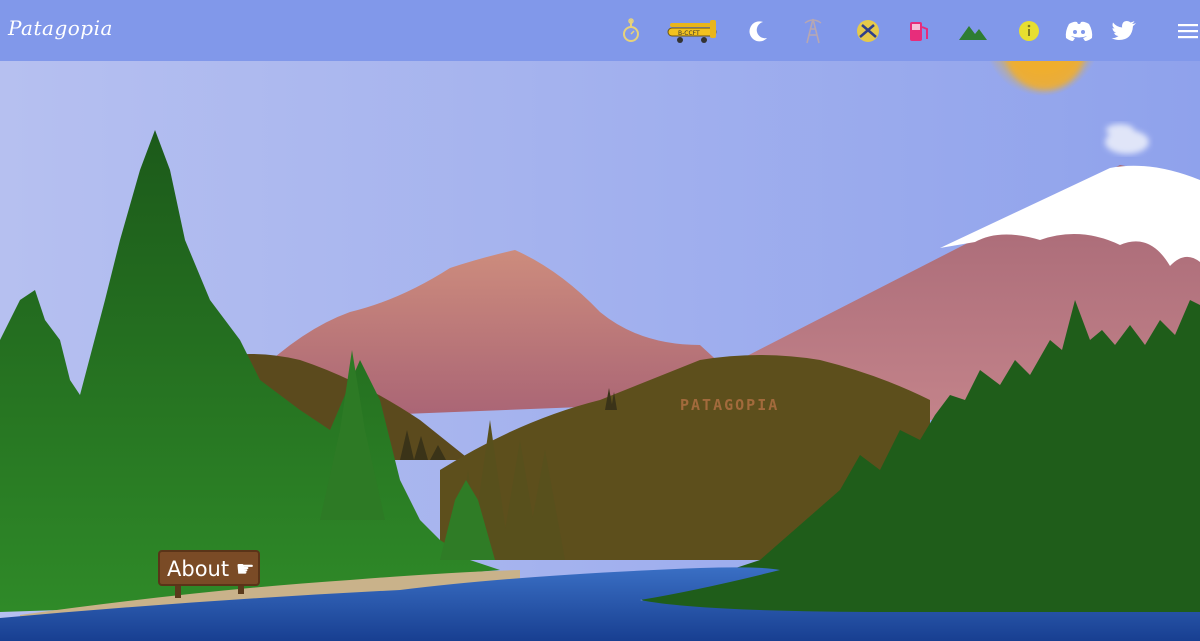 The image size is (1200, 641). What do you see at coordinates (631, 31) in the screenshot?
I see `pocket-watch-icon` at bounding box center [631, 31].